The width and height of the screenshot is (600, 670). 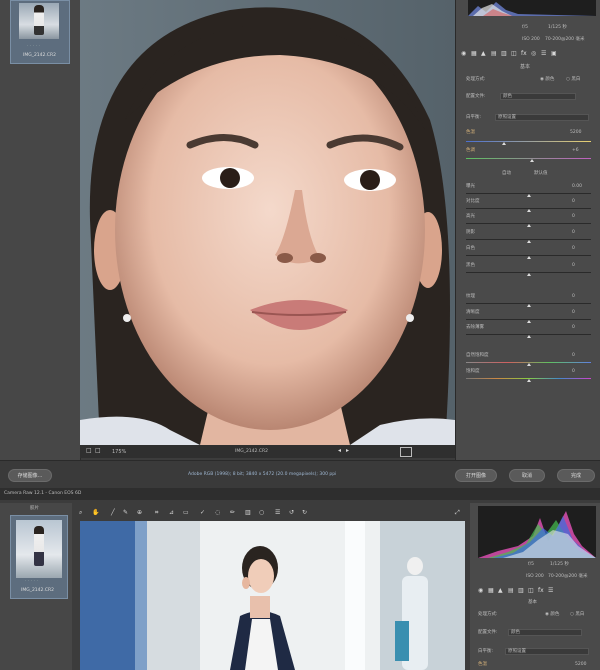 What do you see at coordinates (463, 54) in the screenshot?
I see `tab-basic-icon: ◉` at bounding box center [463, 54].